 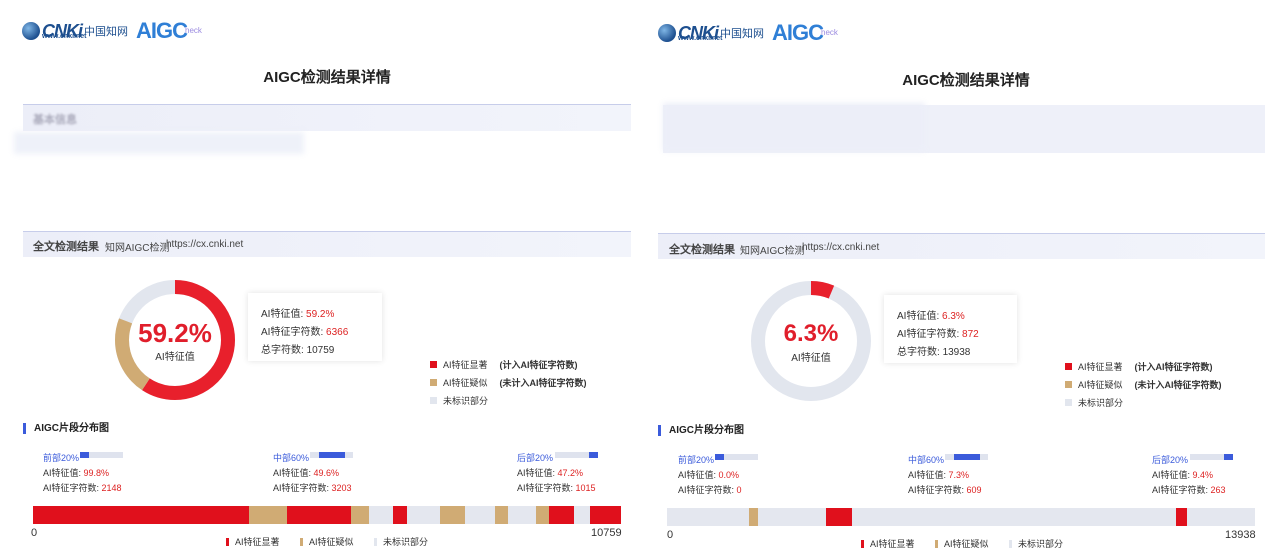 What do you see at coordinates (811, 358) in the screenshot?
I see `donut-caption: AI特征值` at bounding box center [811, 358].